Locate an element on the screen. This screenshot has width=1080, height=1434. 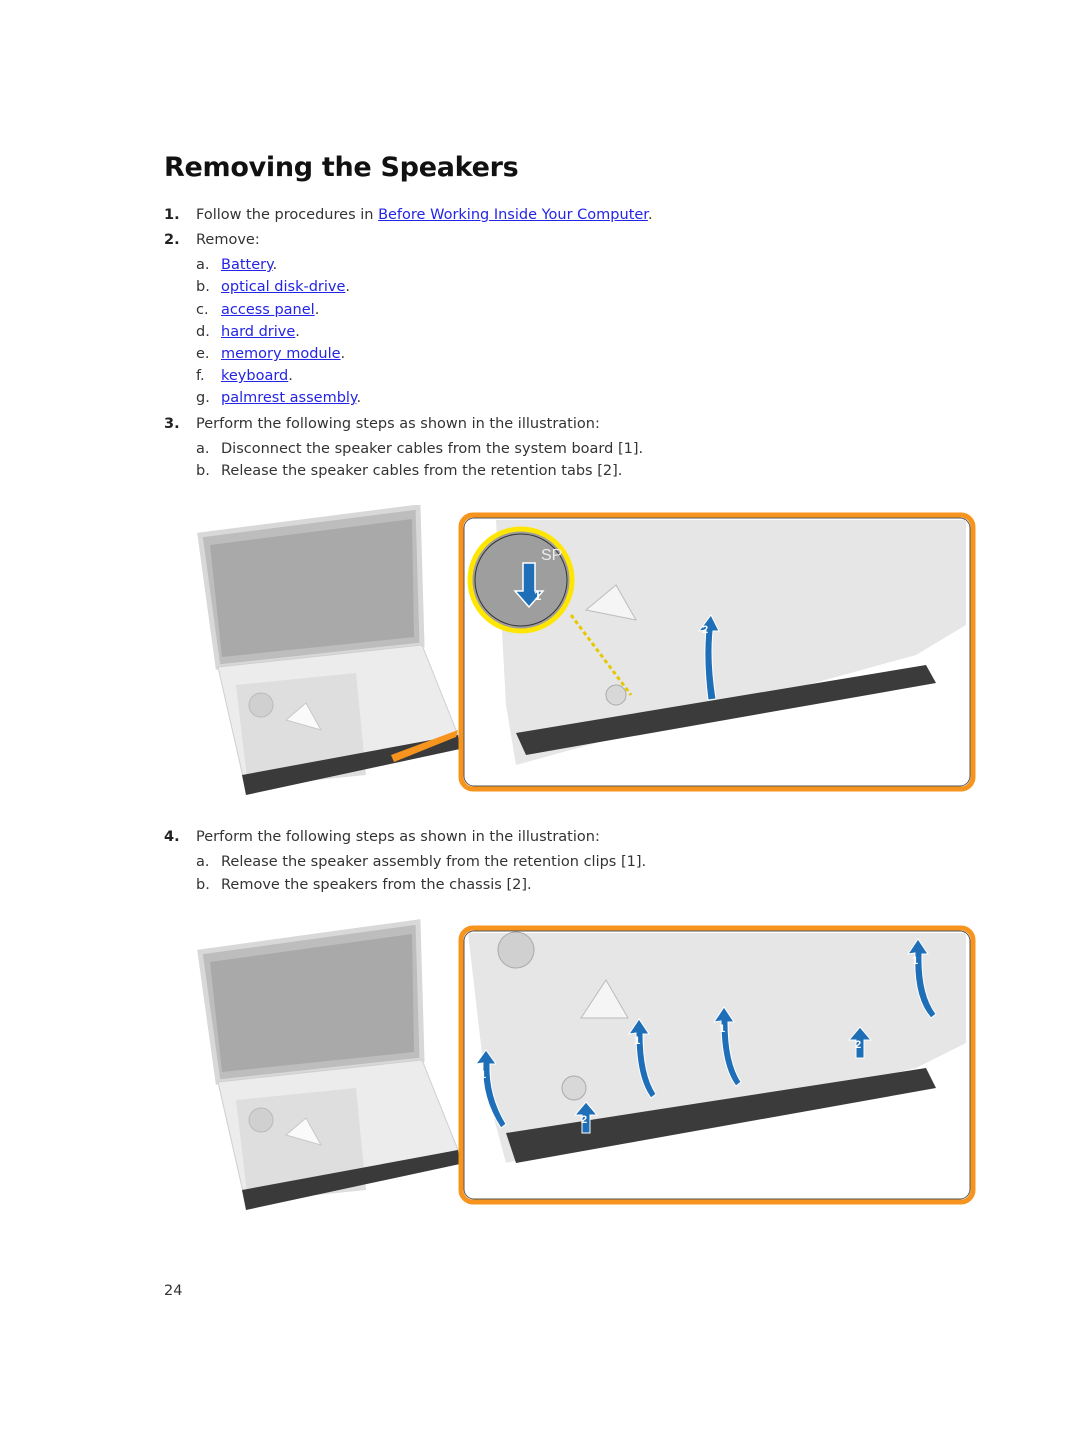
remove-item-keyboard: f. keyboard. is located at coordinates (244, 376).